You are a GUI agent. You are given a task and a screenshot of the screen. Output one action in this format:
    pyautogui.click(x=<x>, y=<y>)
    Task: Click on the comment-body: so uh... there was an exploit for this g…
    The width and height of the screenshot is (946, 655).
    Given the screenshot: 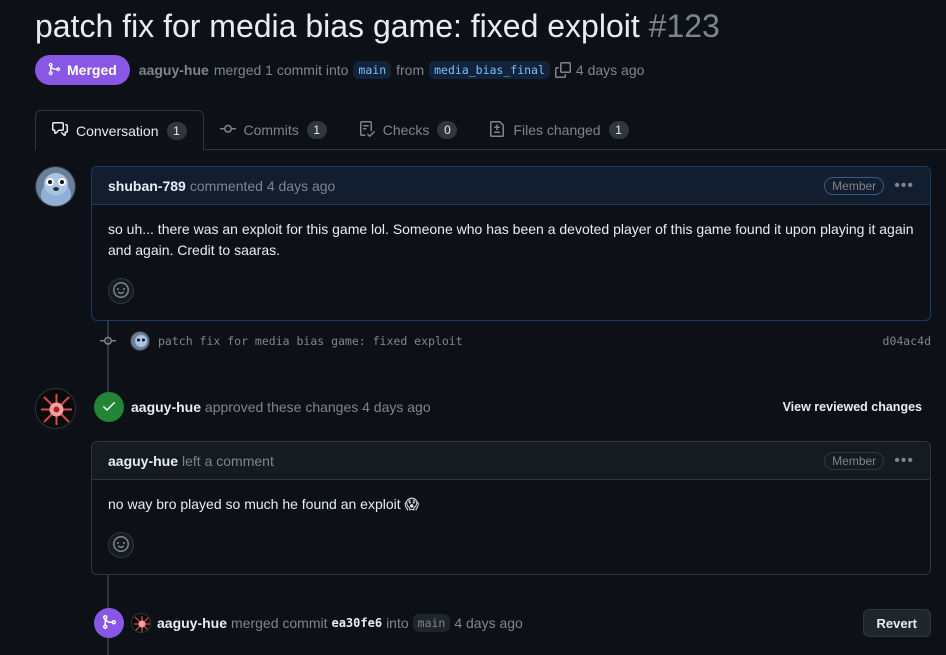 What is the action you would take?
    pyautogui.click(x=511, y=239)
    